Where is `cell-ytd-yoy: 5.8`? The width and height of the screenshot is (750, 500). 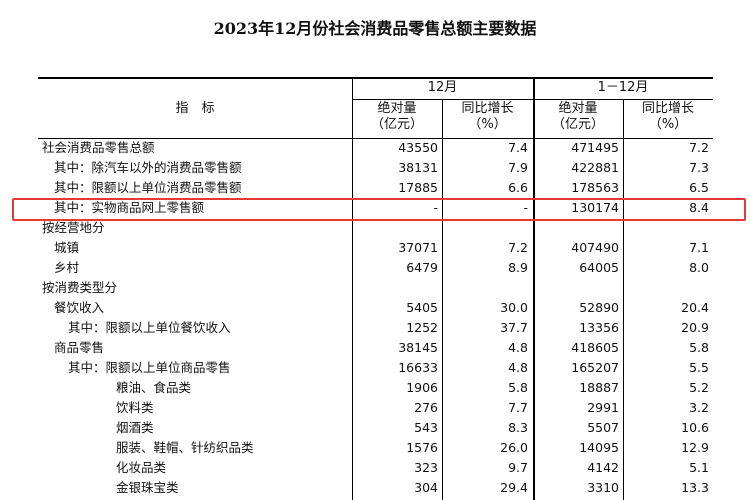
cell-ytd-yoy: 5.8 is located at coordinates (699, 347).